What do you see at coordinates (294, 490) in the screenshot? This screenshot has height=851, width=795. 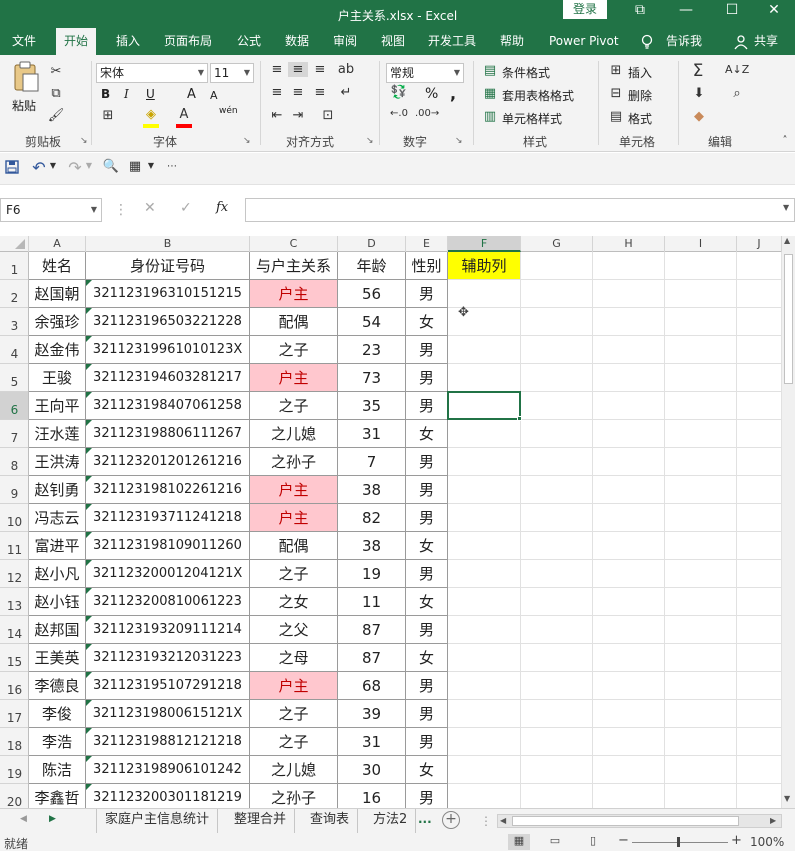 I see `table-cell: 户主` at bounding box center [294, 490].